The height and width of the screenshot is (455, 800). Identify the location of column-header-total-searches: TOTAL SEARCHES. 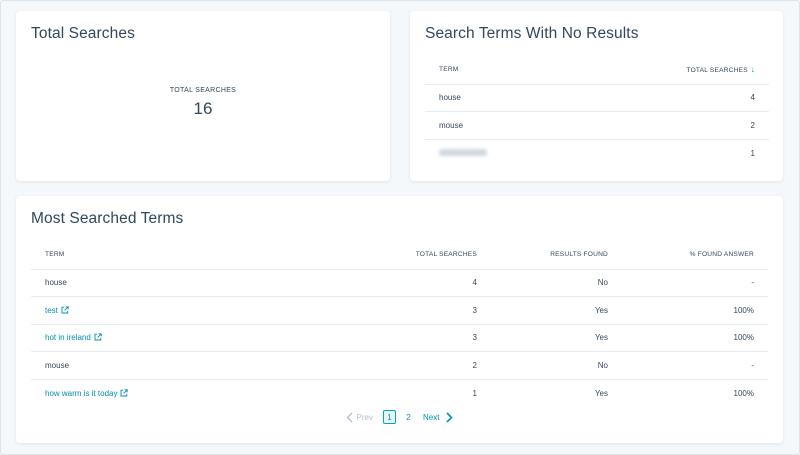
(411, 255).